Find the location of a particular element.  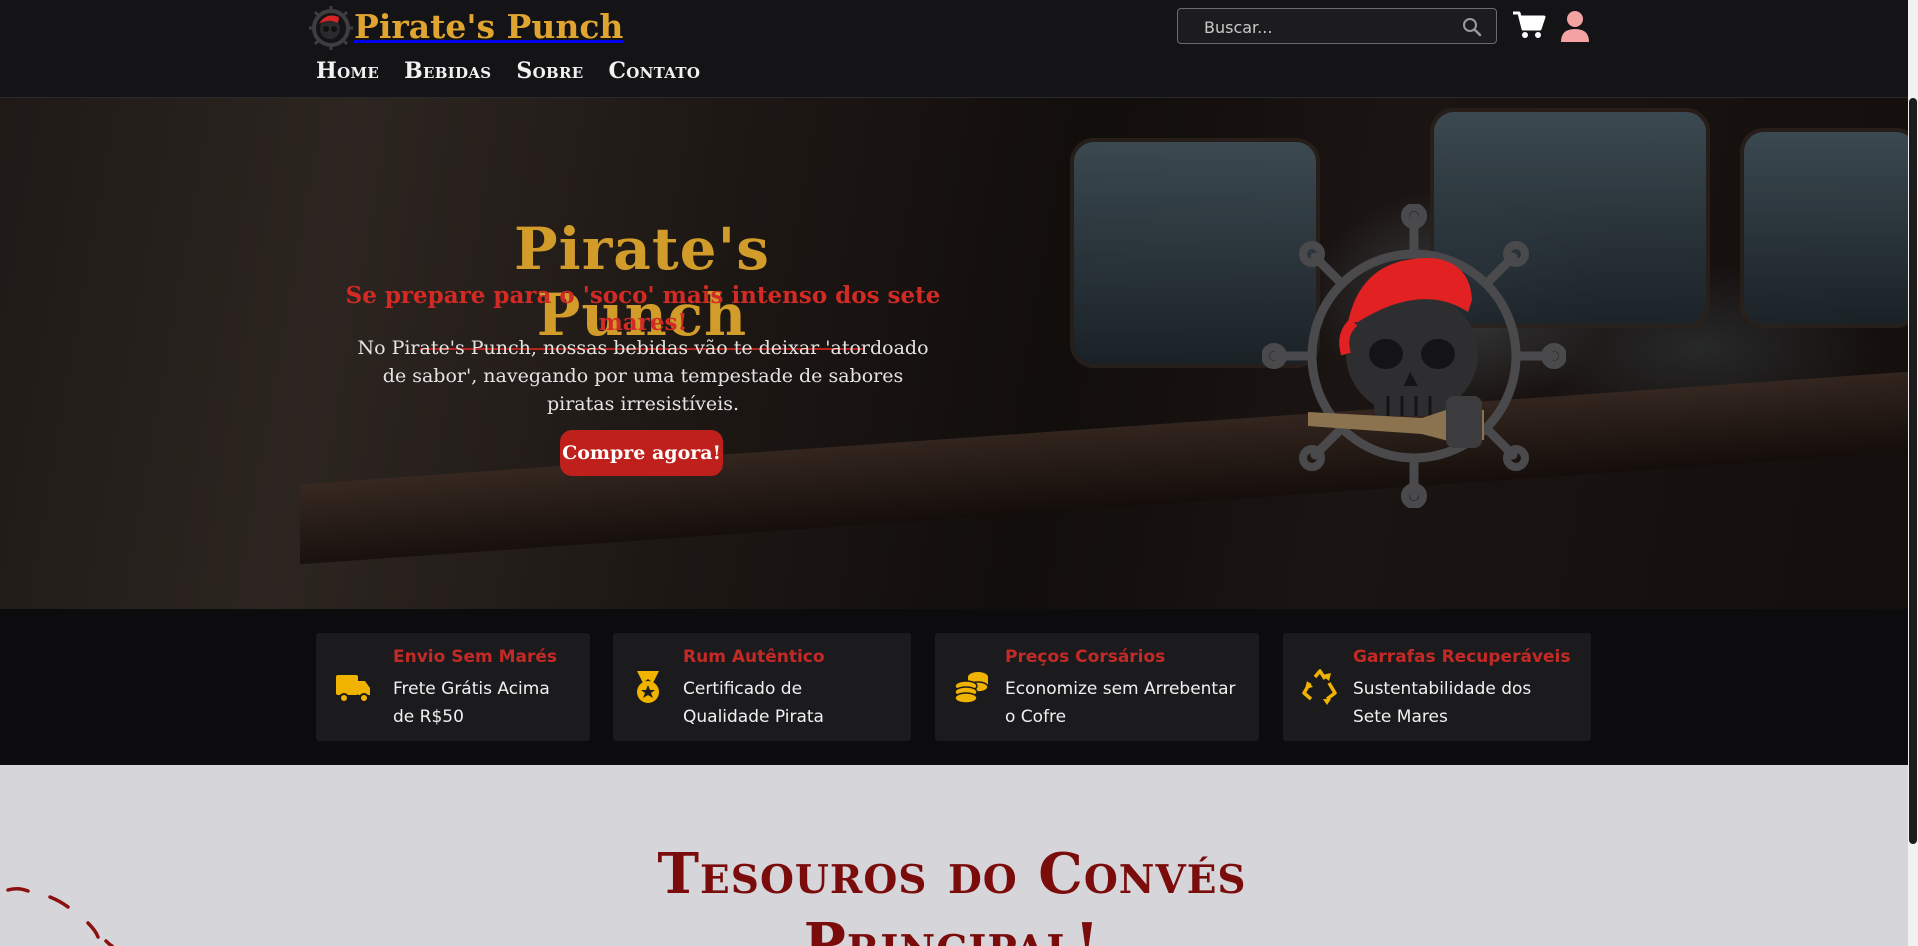

search-box is located at coordinates (1337, 26).